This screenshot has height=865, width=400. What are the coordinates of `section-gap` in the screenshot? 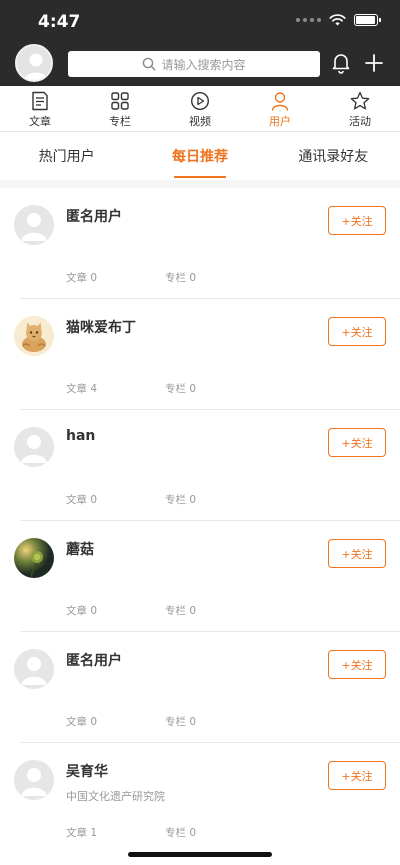 It's located at (200, 184).